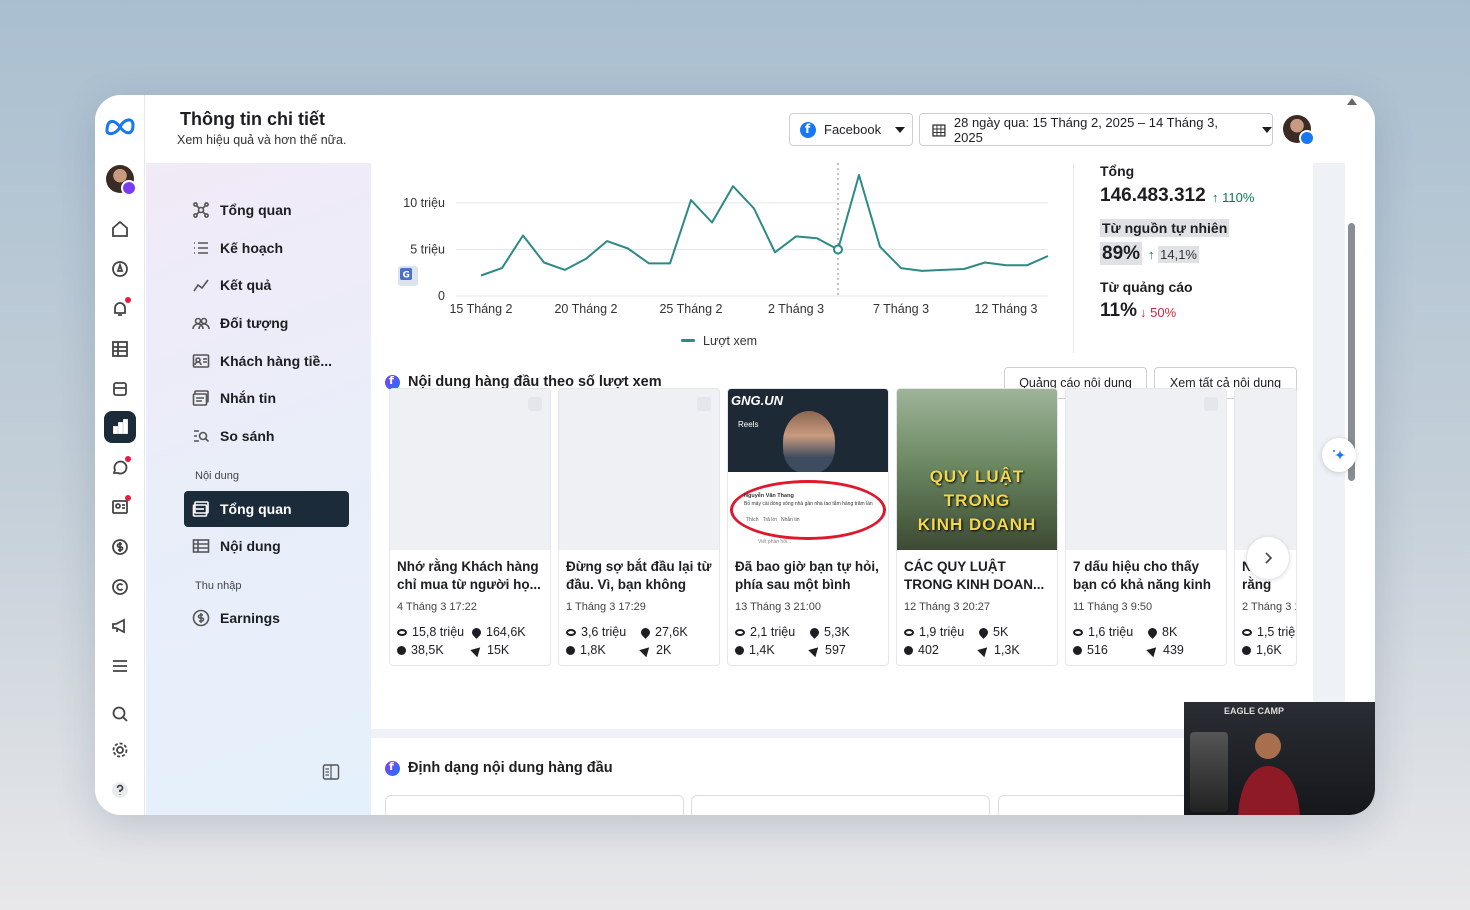 This screenshot has height=910, width=1470. I want to click on reactions-value: 8K, so click(1170, 632).